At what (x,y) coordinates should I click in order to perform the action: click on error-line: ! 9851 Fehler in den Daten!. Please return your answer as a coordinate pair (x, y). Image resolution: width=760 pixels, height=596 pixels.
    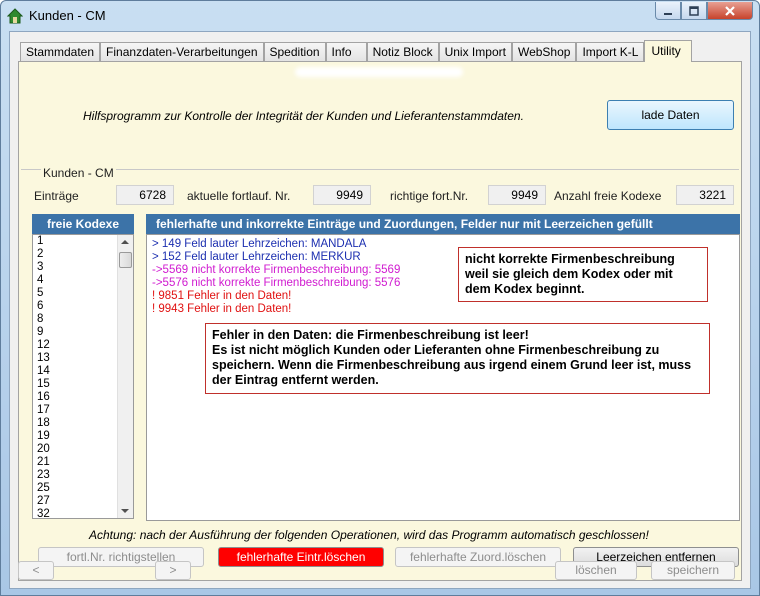
    Looking at the image, I should click on (222, 296).